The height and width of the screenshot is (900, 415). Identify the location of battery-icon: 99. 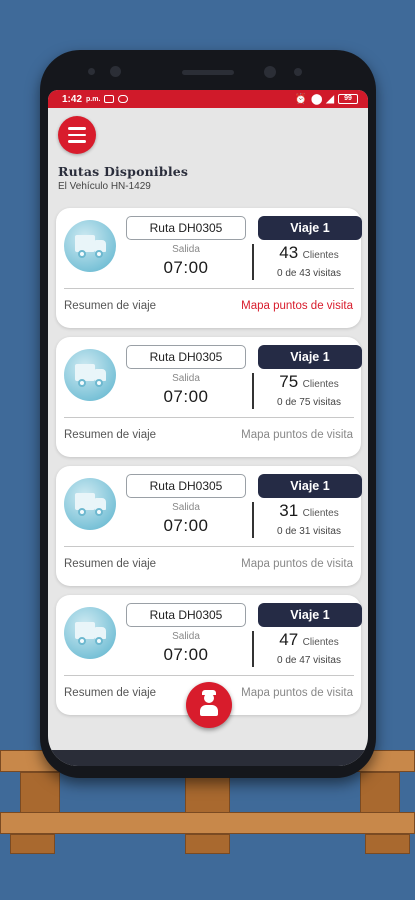
(348, 99).